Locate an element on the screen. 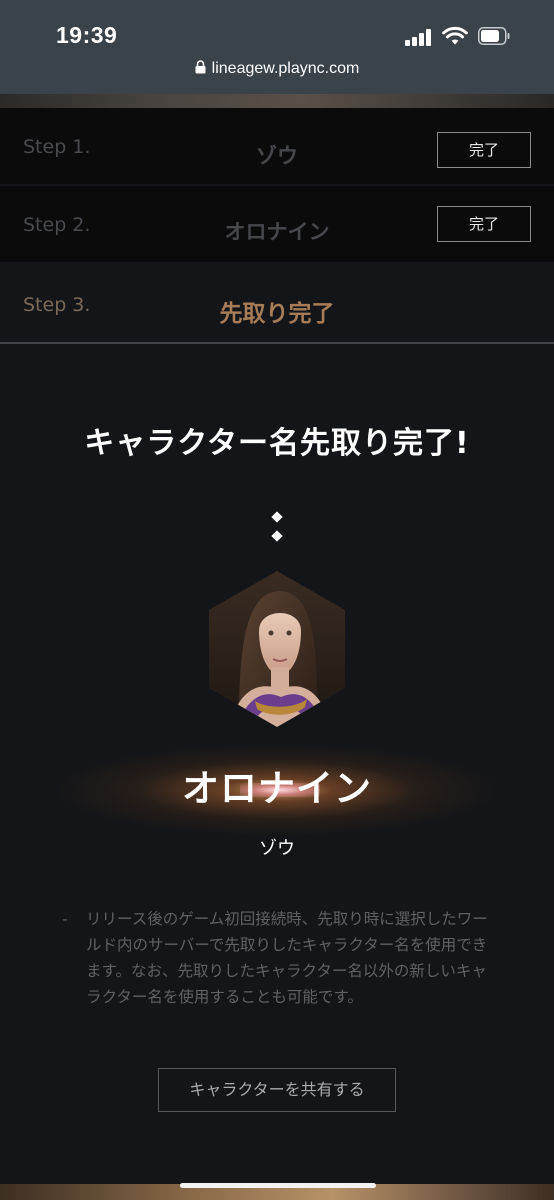 This screenshot has width=554, height=1200. hero-image-strip is located at coordinates (277, 101).